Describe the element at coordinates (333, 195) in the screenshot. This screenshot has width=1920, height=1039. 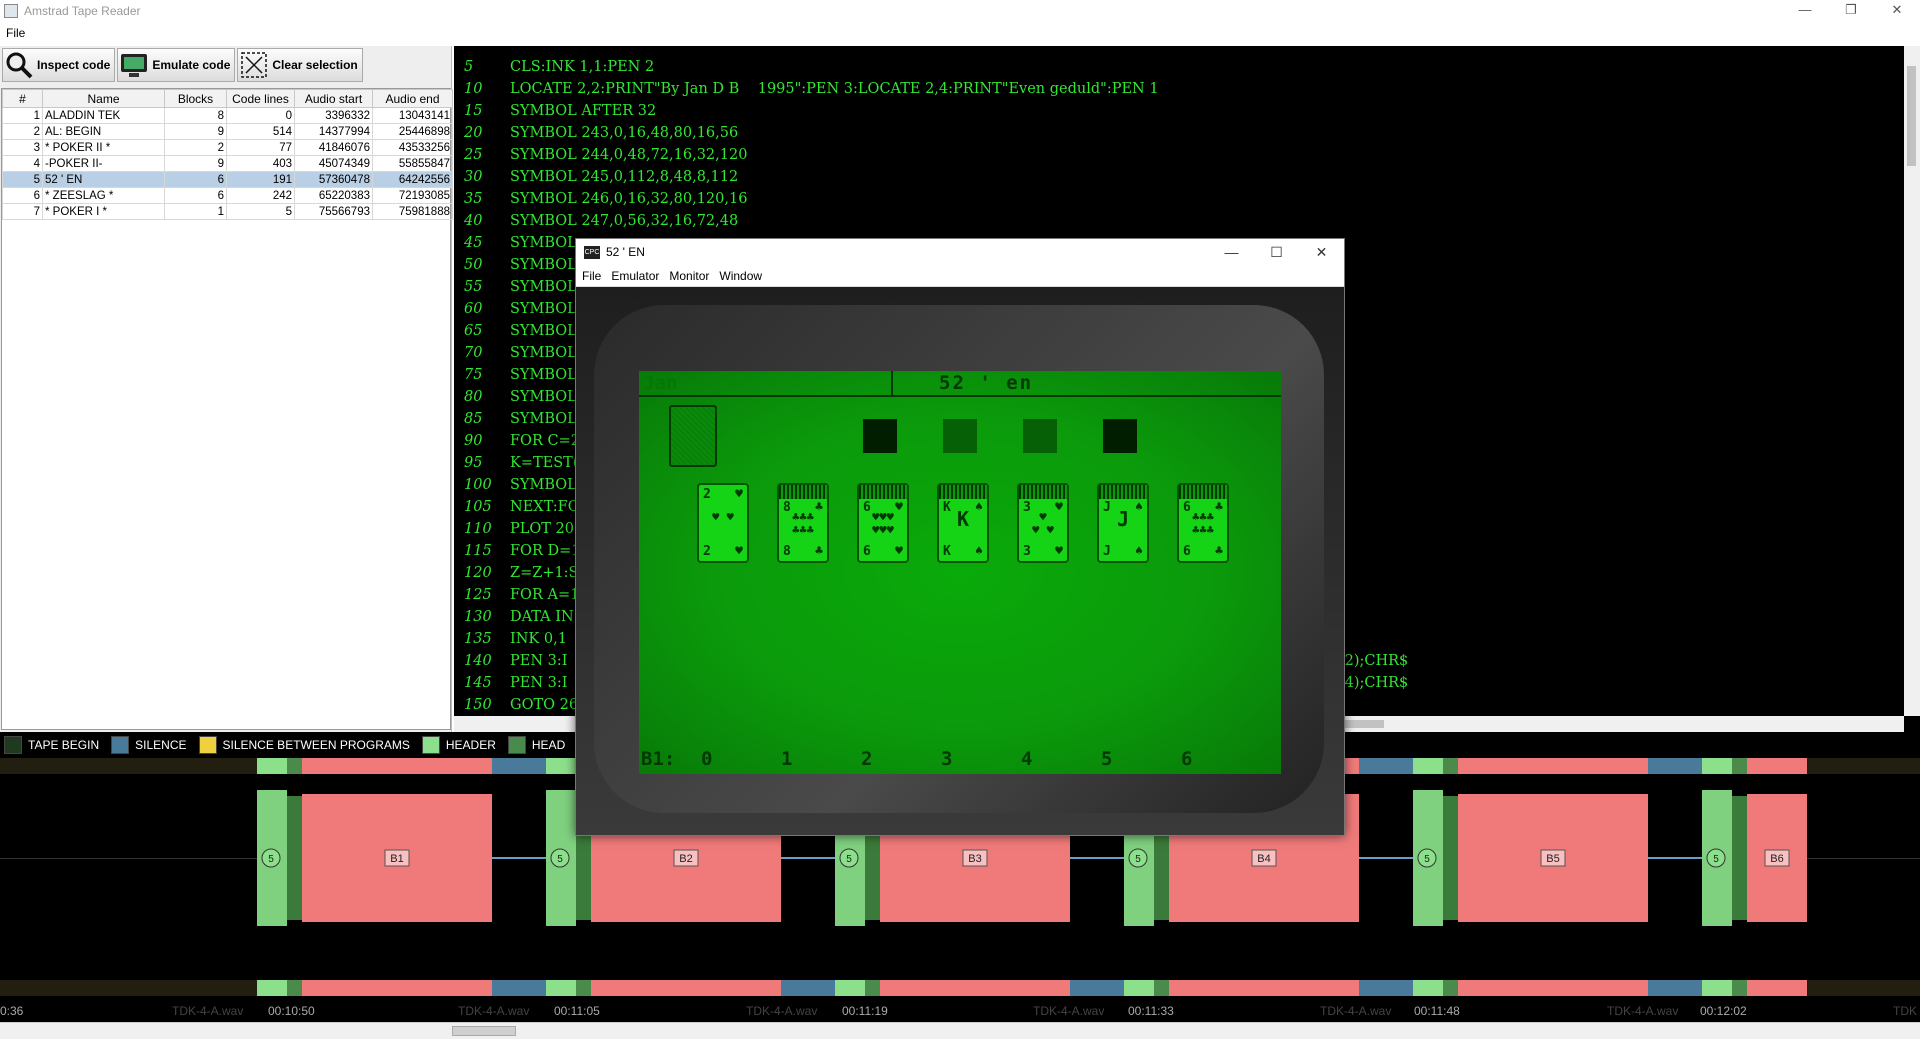
I see `table-cell: 65220383` at that location.